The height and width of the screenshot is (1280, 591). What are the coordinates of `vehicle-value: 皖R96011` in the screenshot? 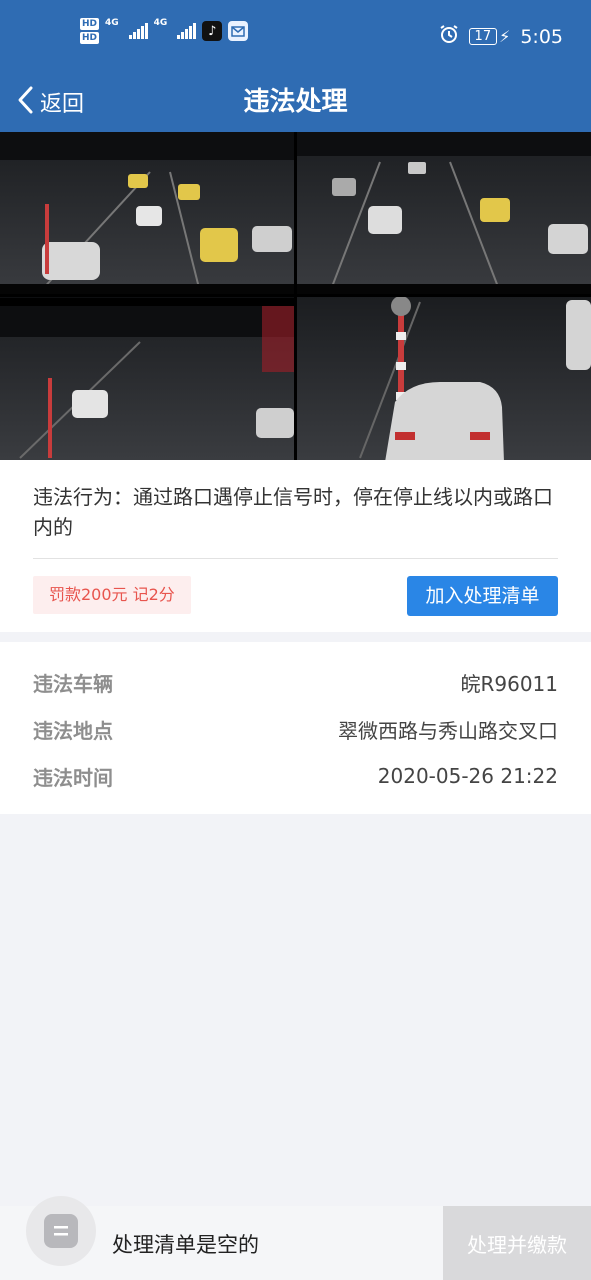 It's located at (509, 683).